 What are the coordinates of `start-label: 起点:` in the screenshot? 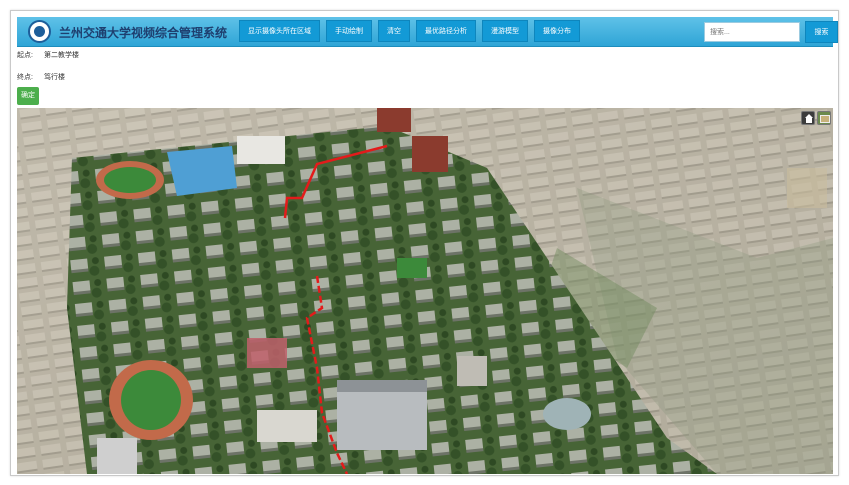 It's located at (25, 55).